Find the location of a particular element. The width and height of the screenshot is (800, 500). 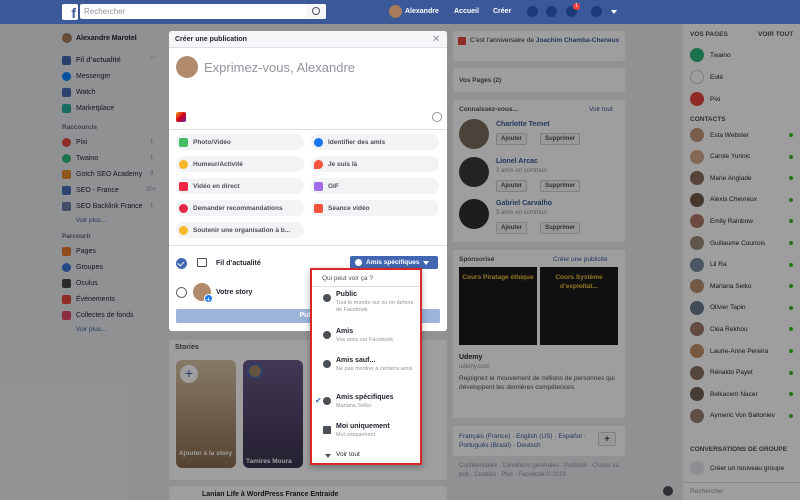

notification-badge: 1 is located at coordinates (576, 6).